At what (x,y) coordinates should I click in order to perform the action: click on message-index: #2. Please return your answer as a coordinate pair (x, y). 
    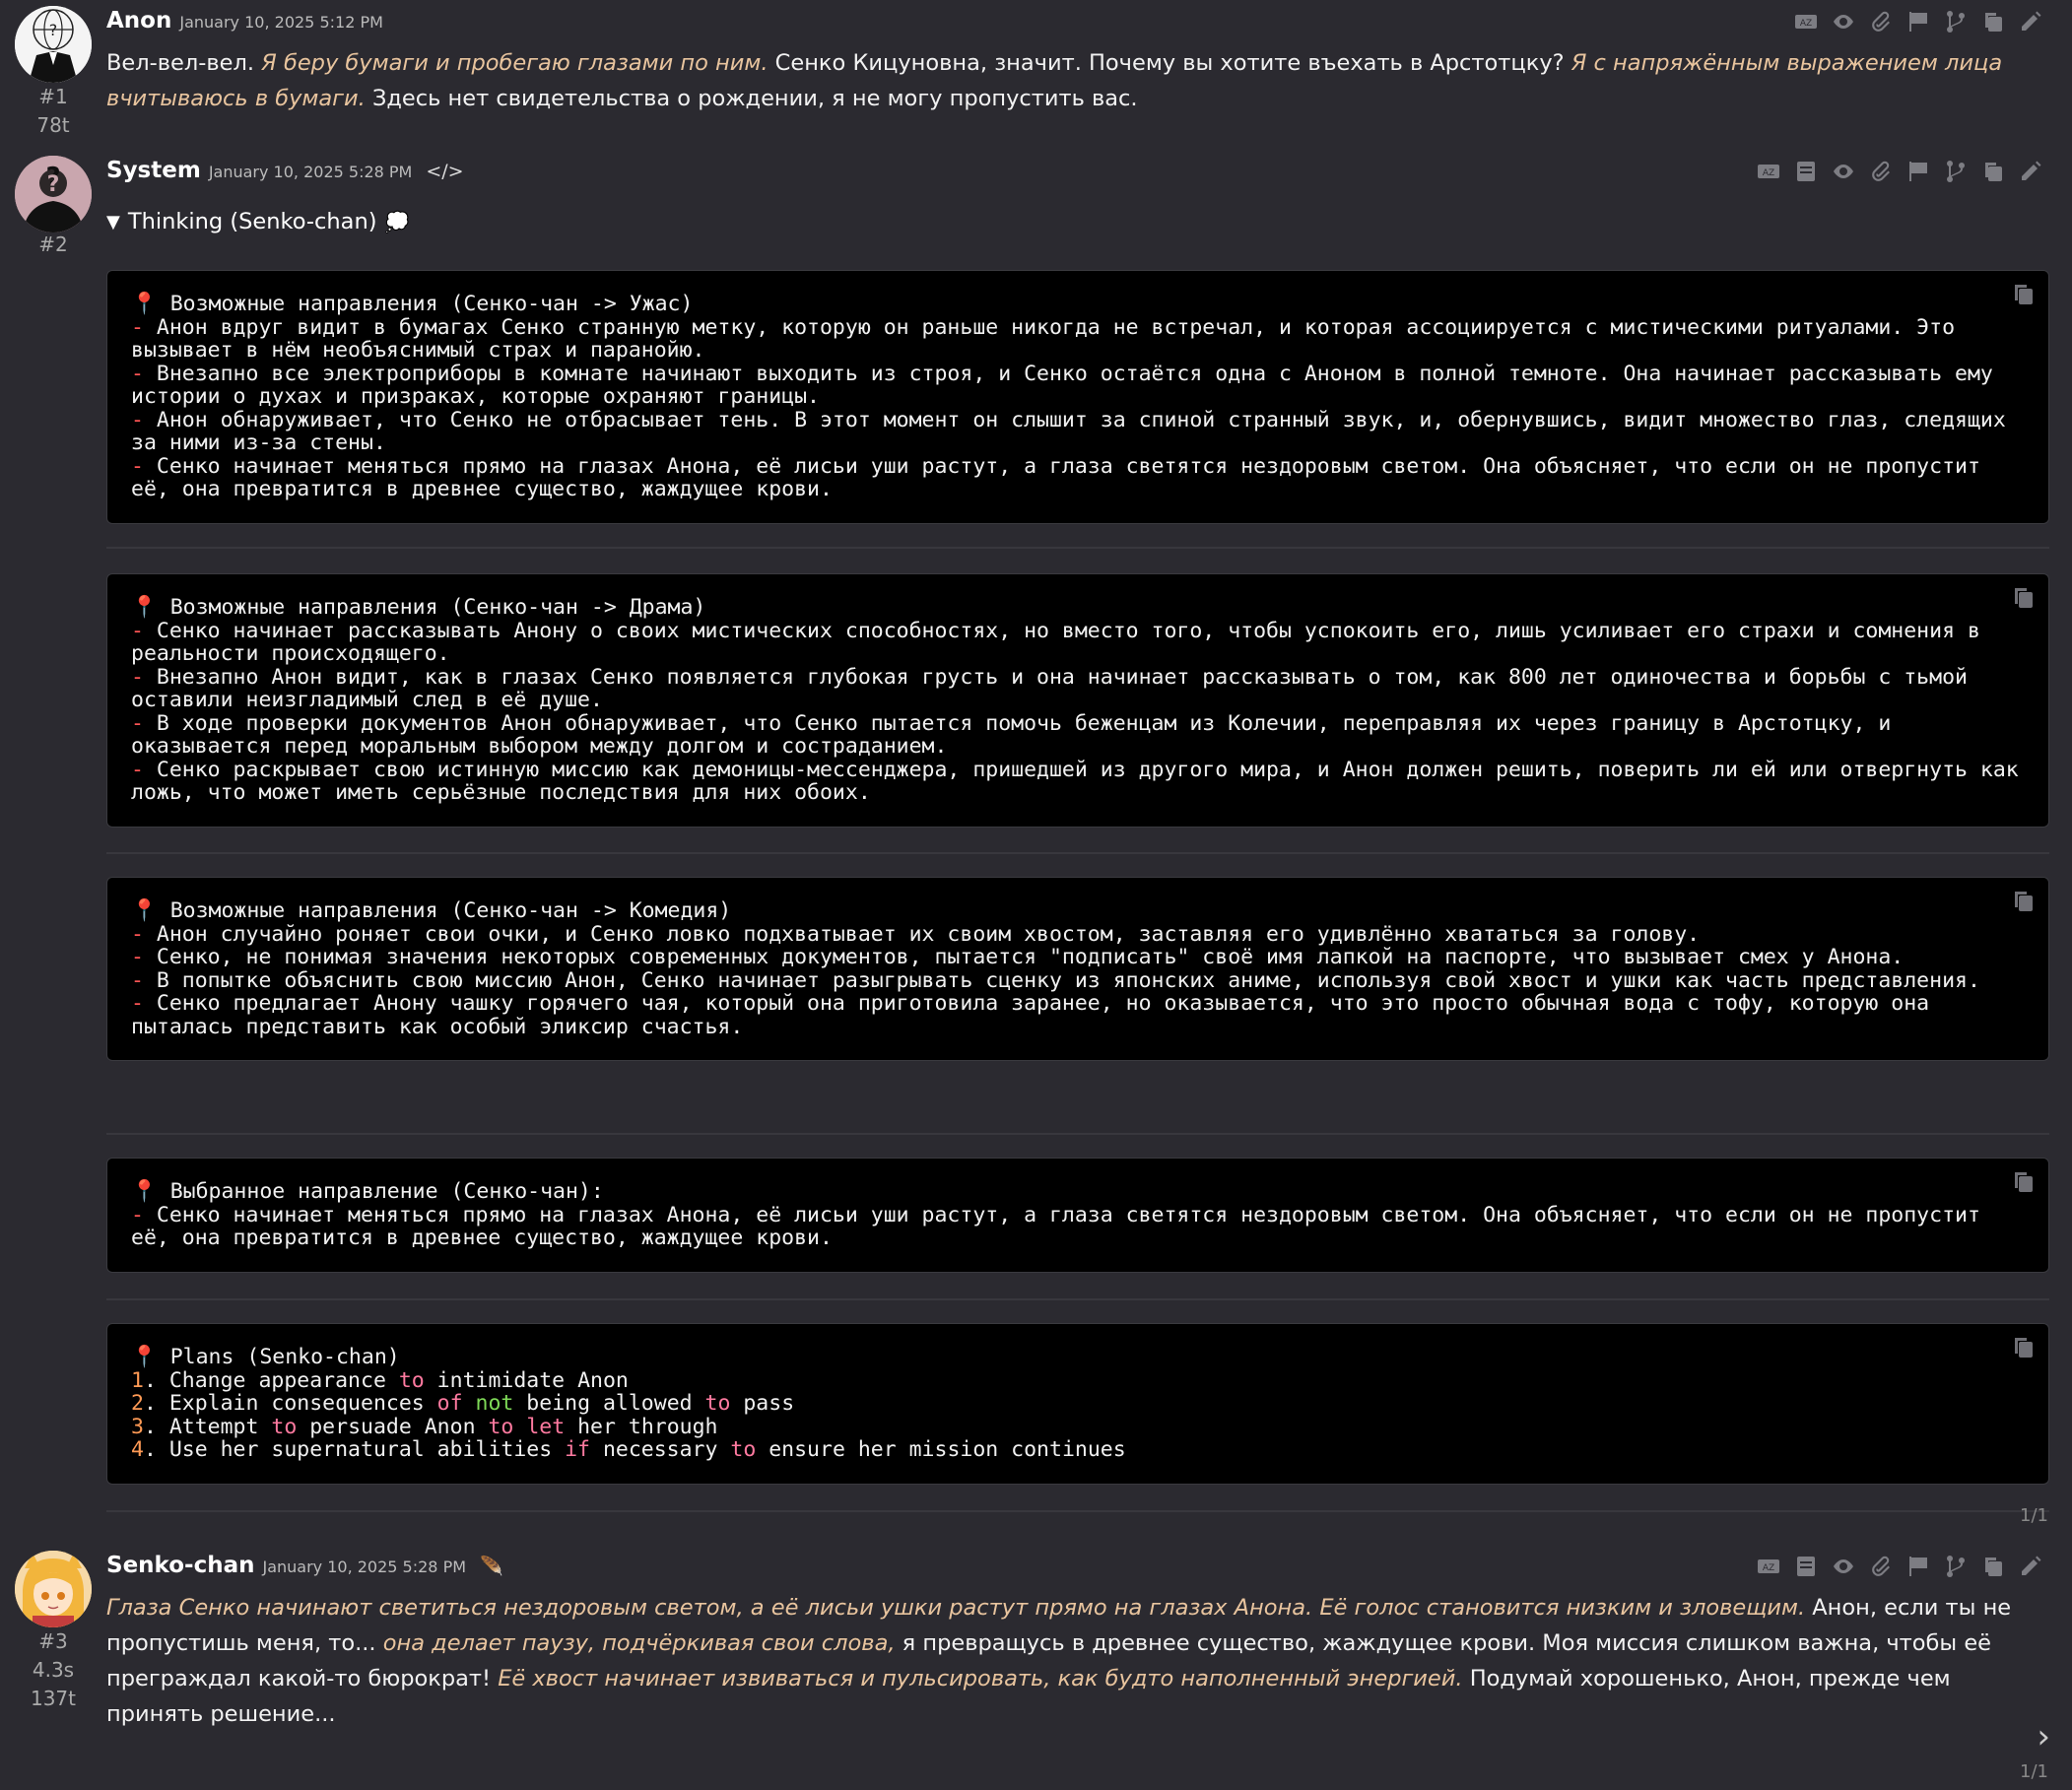
    Looking at the image, I should click on (53, 244).